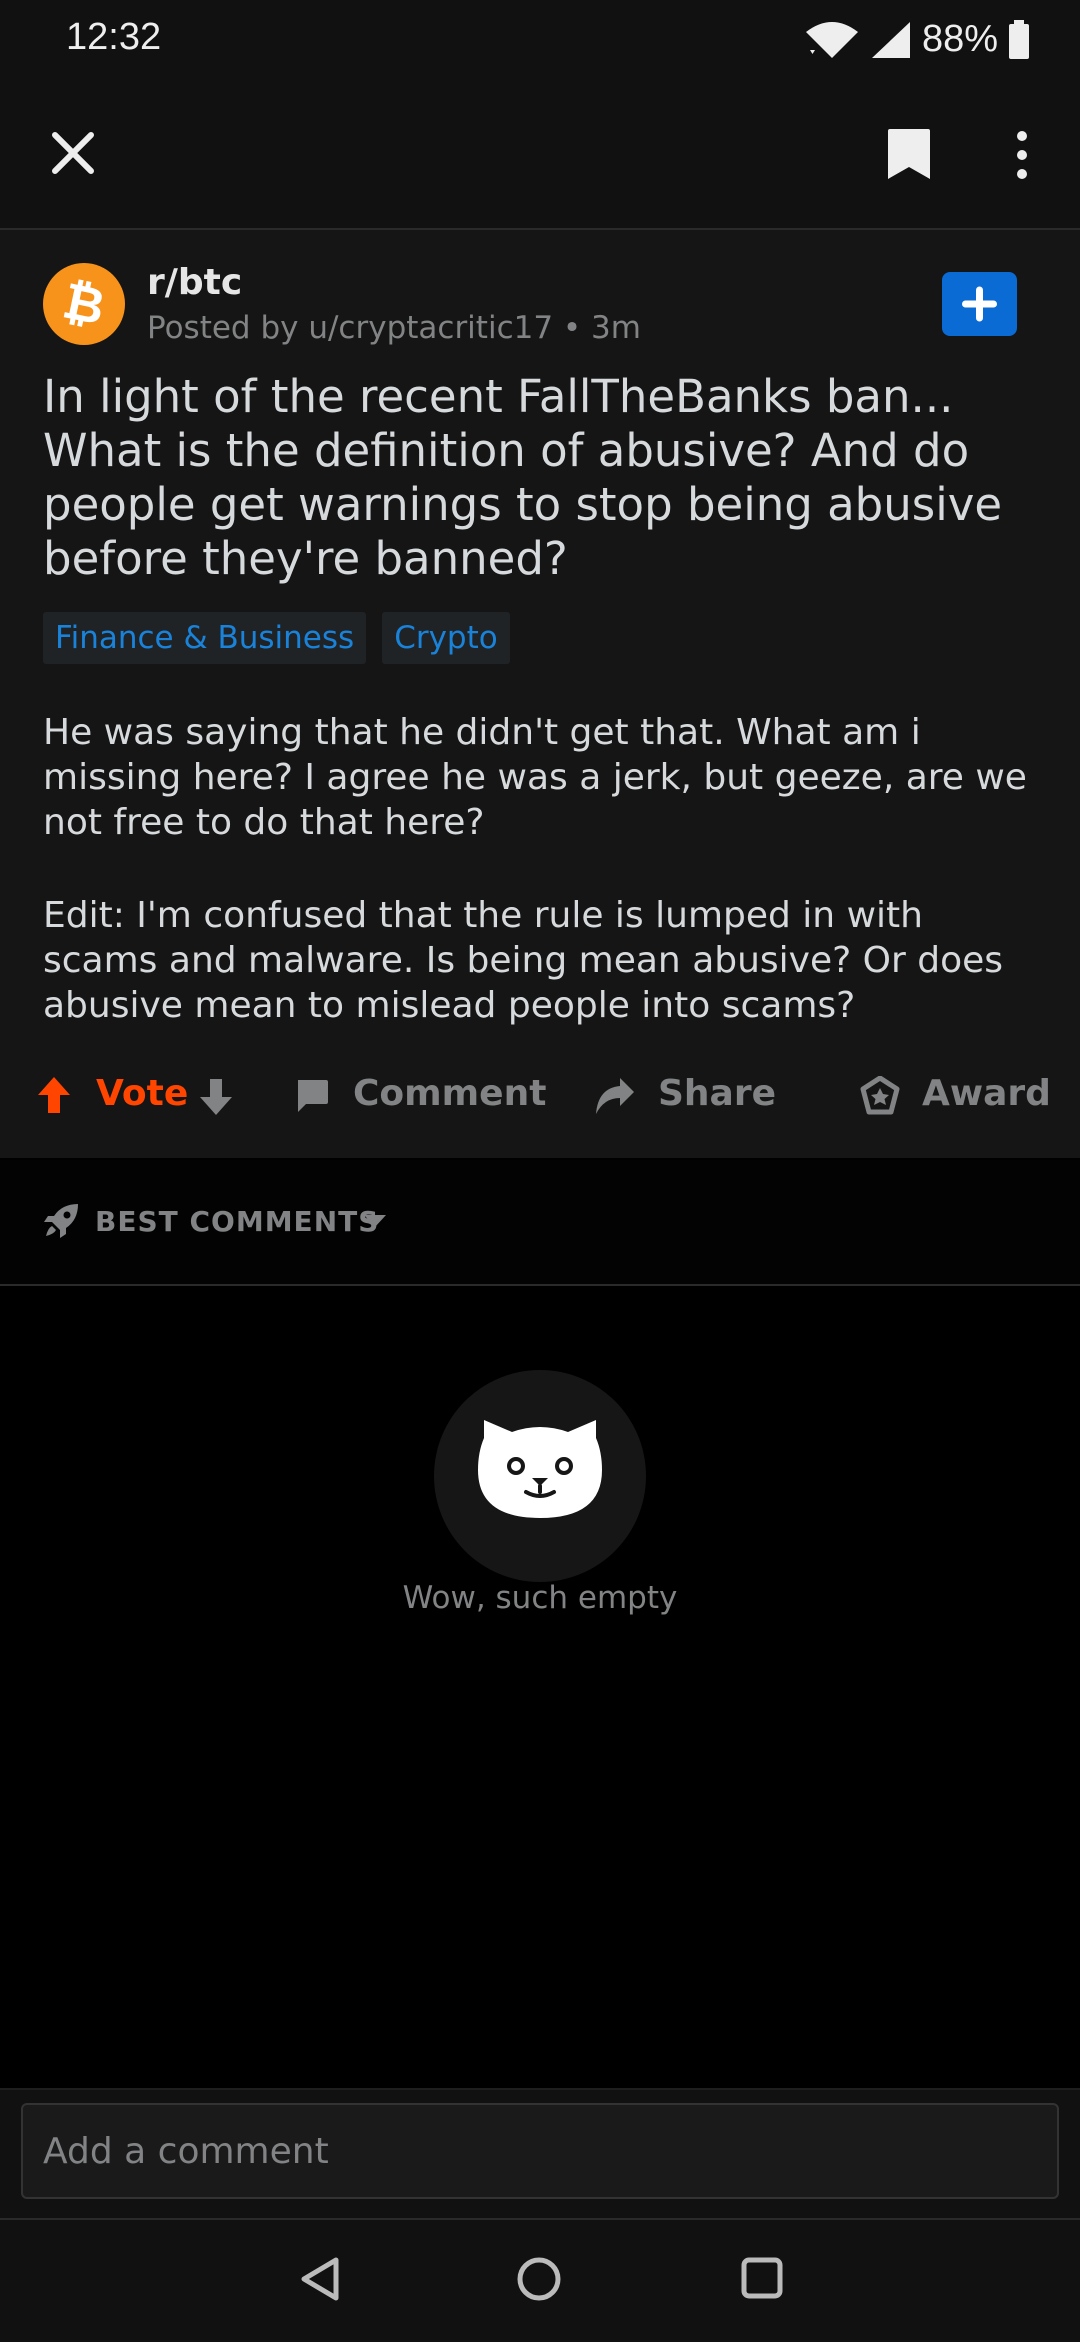 The height and width of the screenshot is (2342, 1080). Describe the element at coordinates (539, 2279) in the screenshot. I see `home-icon` at that location.